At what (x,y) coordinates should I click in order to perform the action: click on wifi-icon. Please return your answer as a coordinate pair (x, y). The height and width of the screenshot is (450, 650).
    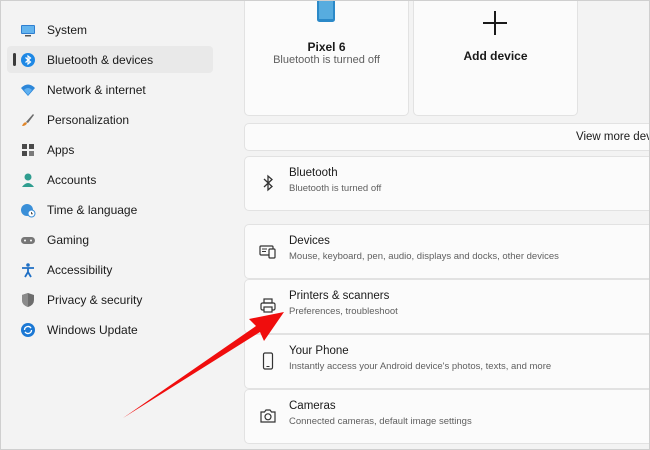
    Looking at the image, I should click on (28, 90).